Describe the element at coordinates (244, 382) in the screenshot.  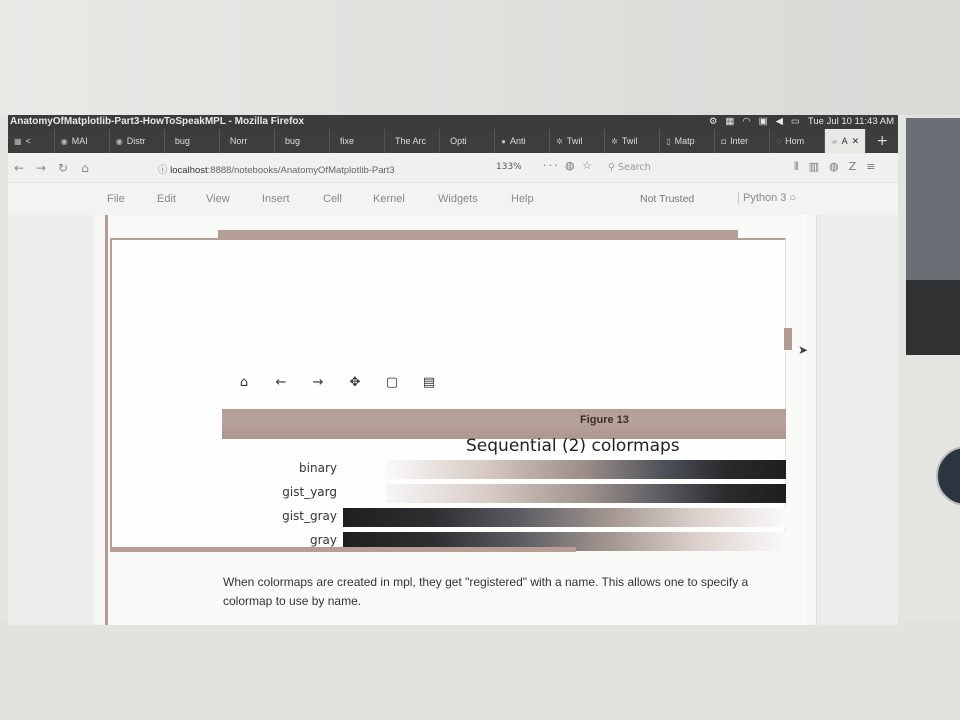
I see `home-icon: ⌂` at that location.